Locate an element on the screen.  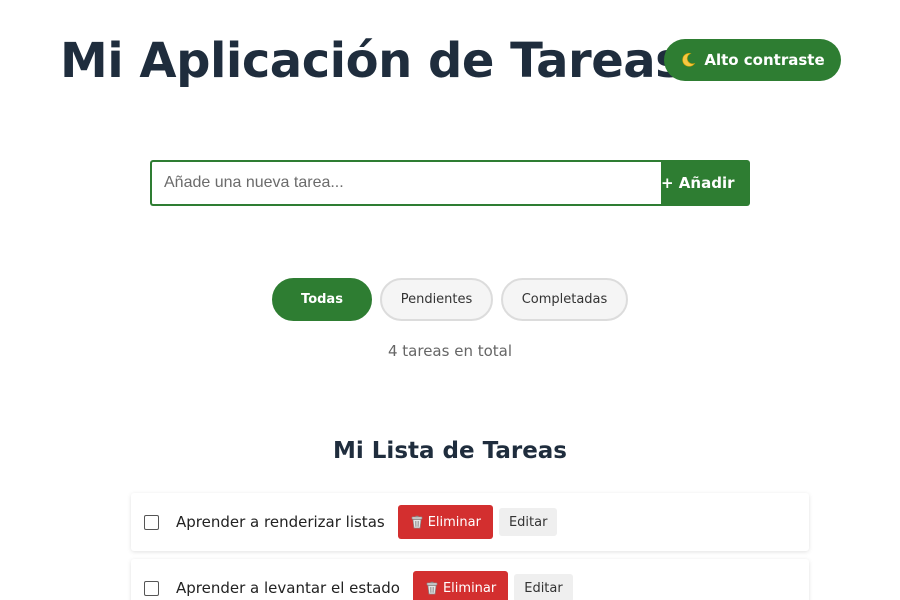
filter-all-button: Todas is located at coordinates (322, 299).